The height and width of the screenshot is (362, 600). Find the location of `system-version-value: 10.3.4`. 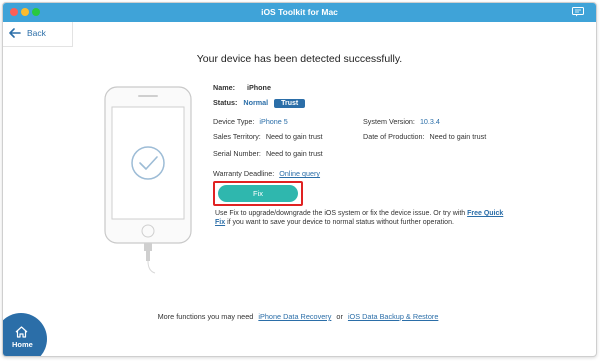

system-version-value: 10.3.4 is located at coordinates (429, 121).